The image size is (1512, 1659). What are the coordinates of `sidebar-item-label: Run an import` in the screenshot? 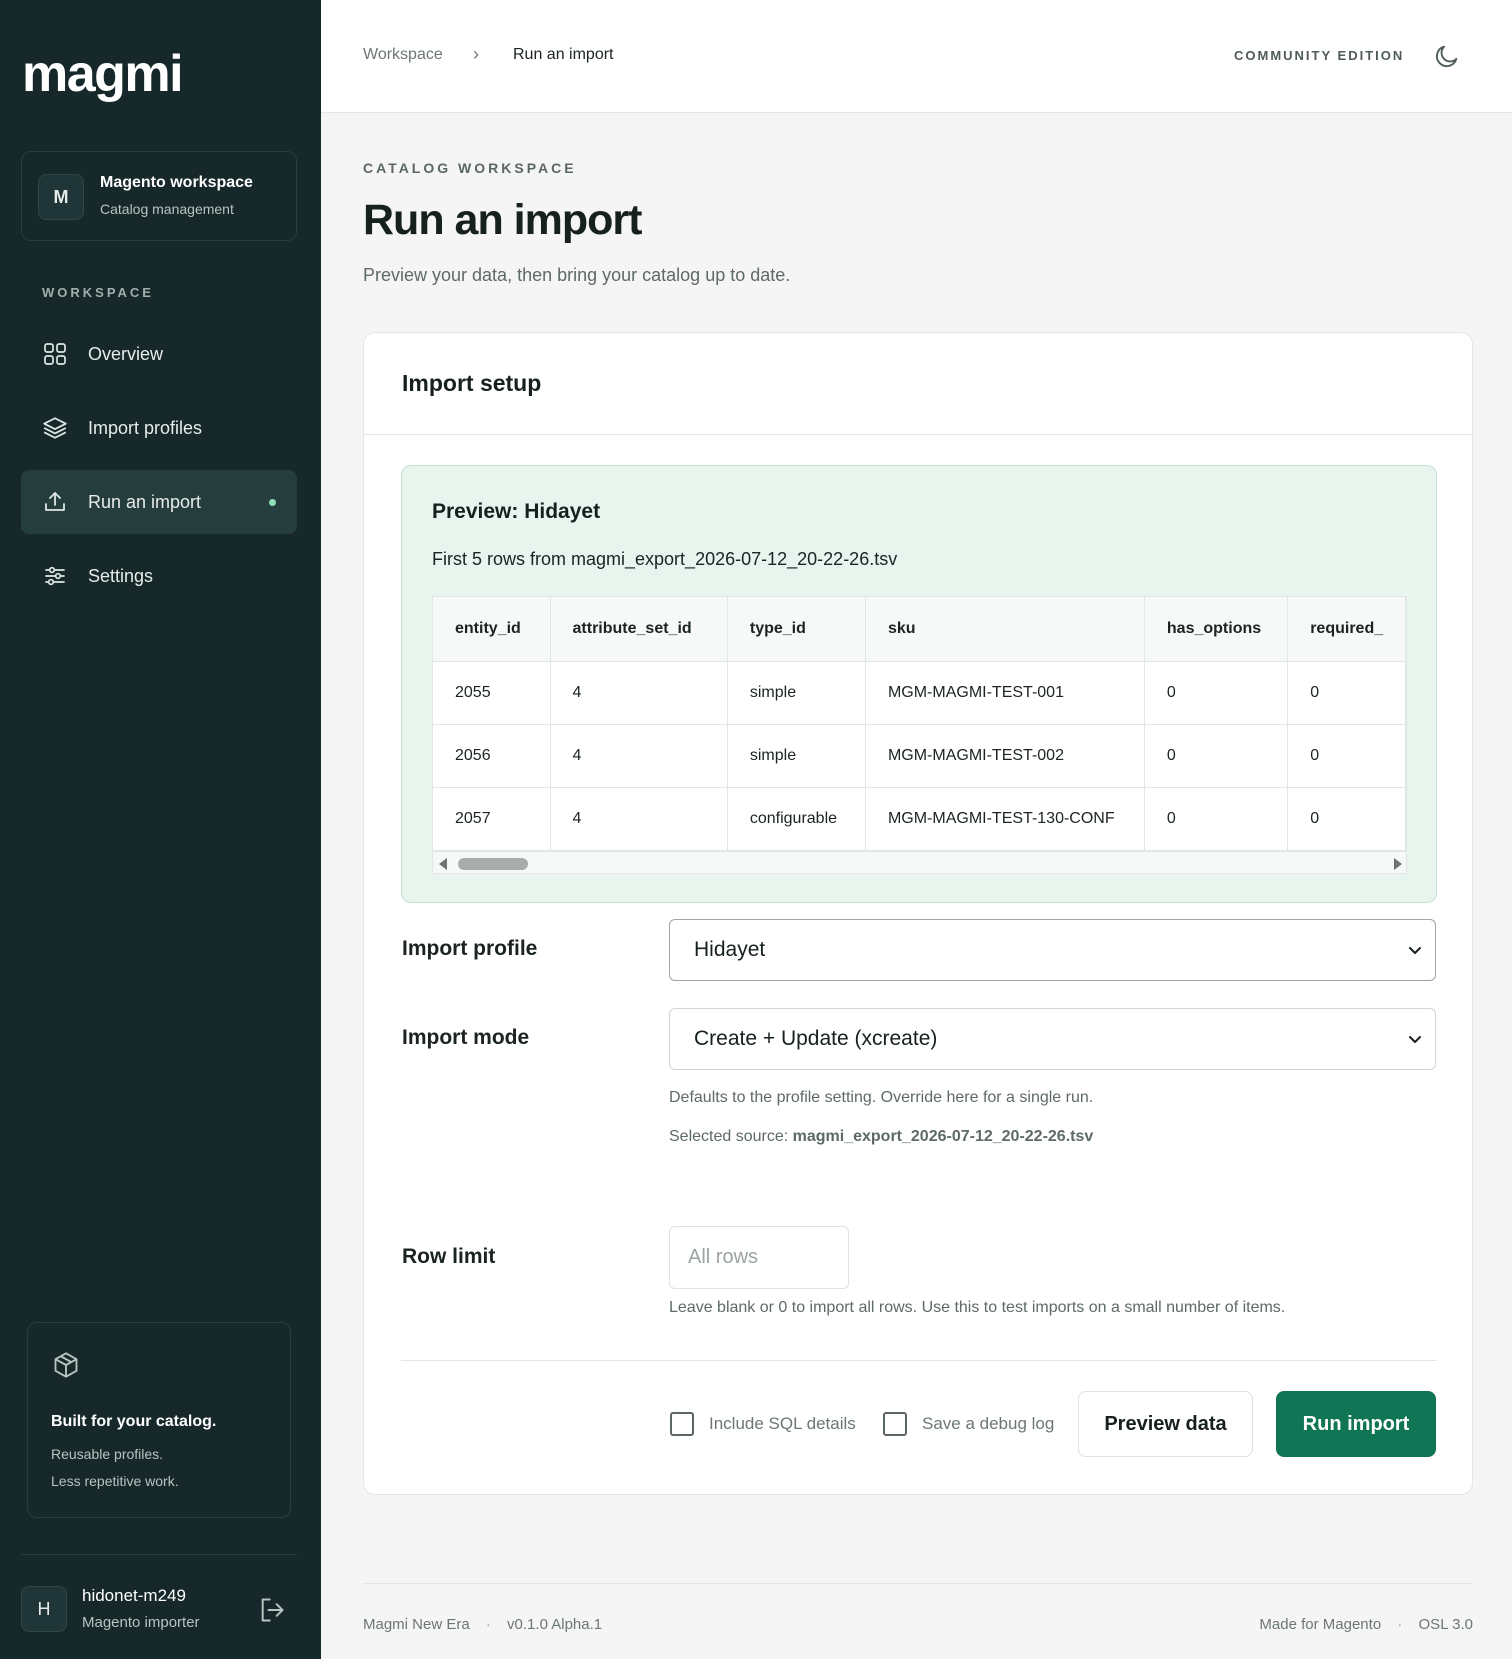 It's located at (145, 501).